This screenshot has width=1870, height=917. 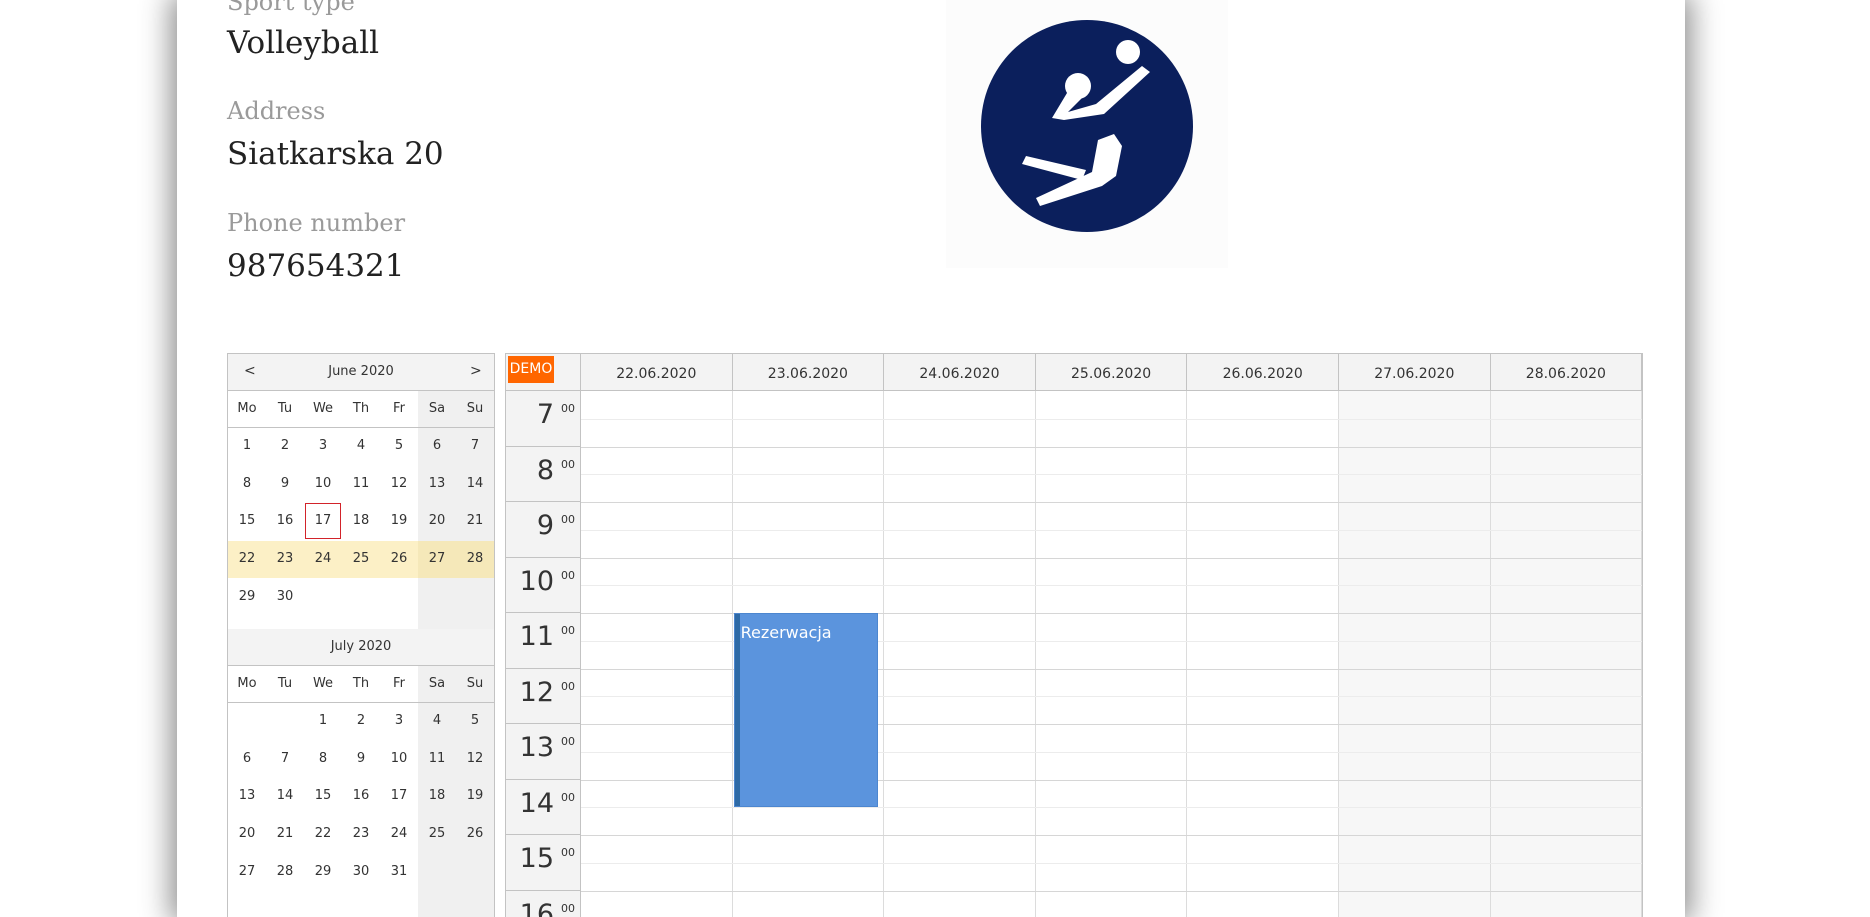 What do you see at coordinates (657, 372) in the screenshot?
I see `day-header: 22.06.2020` at bounding box center [657, 372].